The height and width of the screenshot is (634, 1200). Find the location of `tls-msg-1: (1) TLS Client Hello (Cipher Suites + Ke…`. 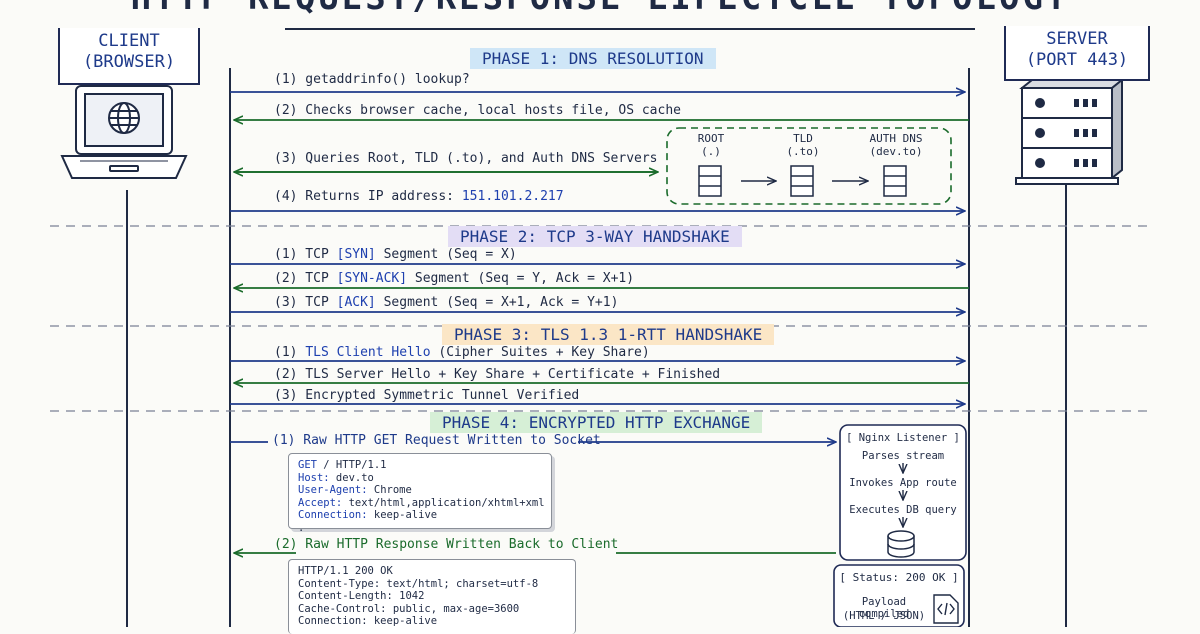

tls-msg-1: (1) TLS Client Hello (Cipher Suites + Ke… is located at coordinates (462, 352).